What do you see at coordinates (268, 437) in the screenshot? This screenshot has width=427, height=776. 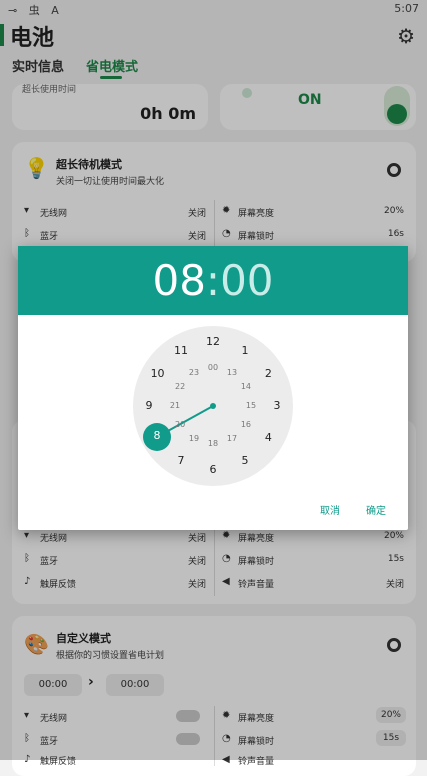 I see `dial-hour-4: 4` at bounding box center [268, 437].